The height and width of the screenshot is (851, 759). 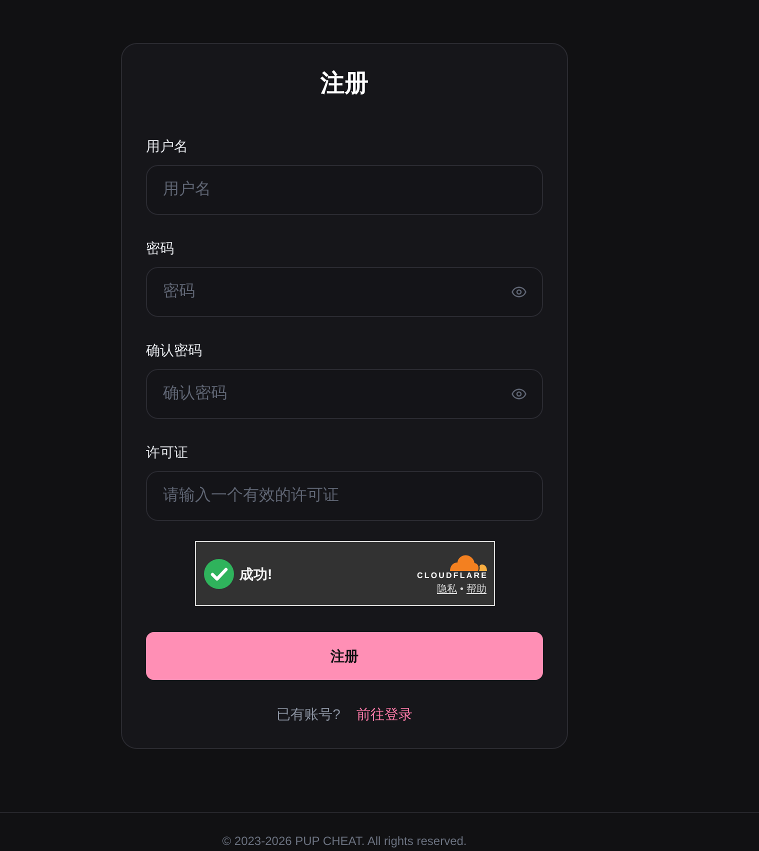 I want to click on captcha-link: 隐私, so click(x=446, y=590).